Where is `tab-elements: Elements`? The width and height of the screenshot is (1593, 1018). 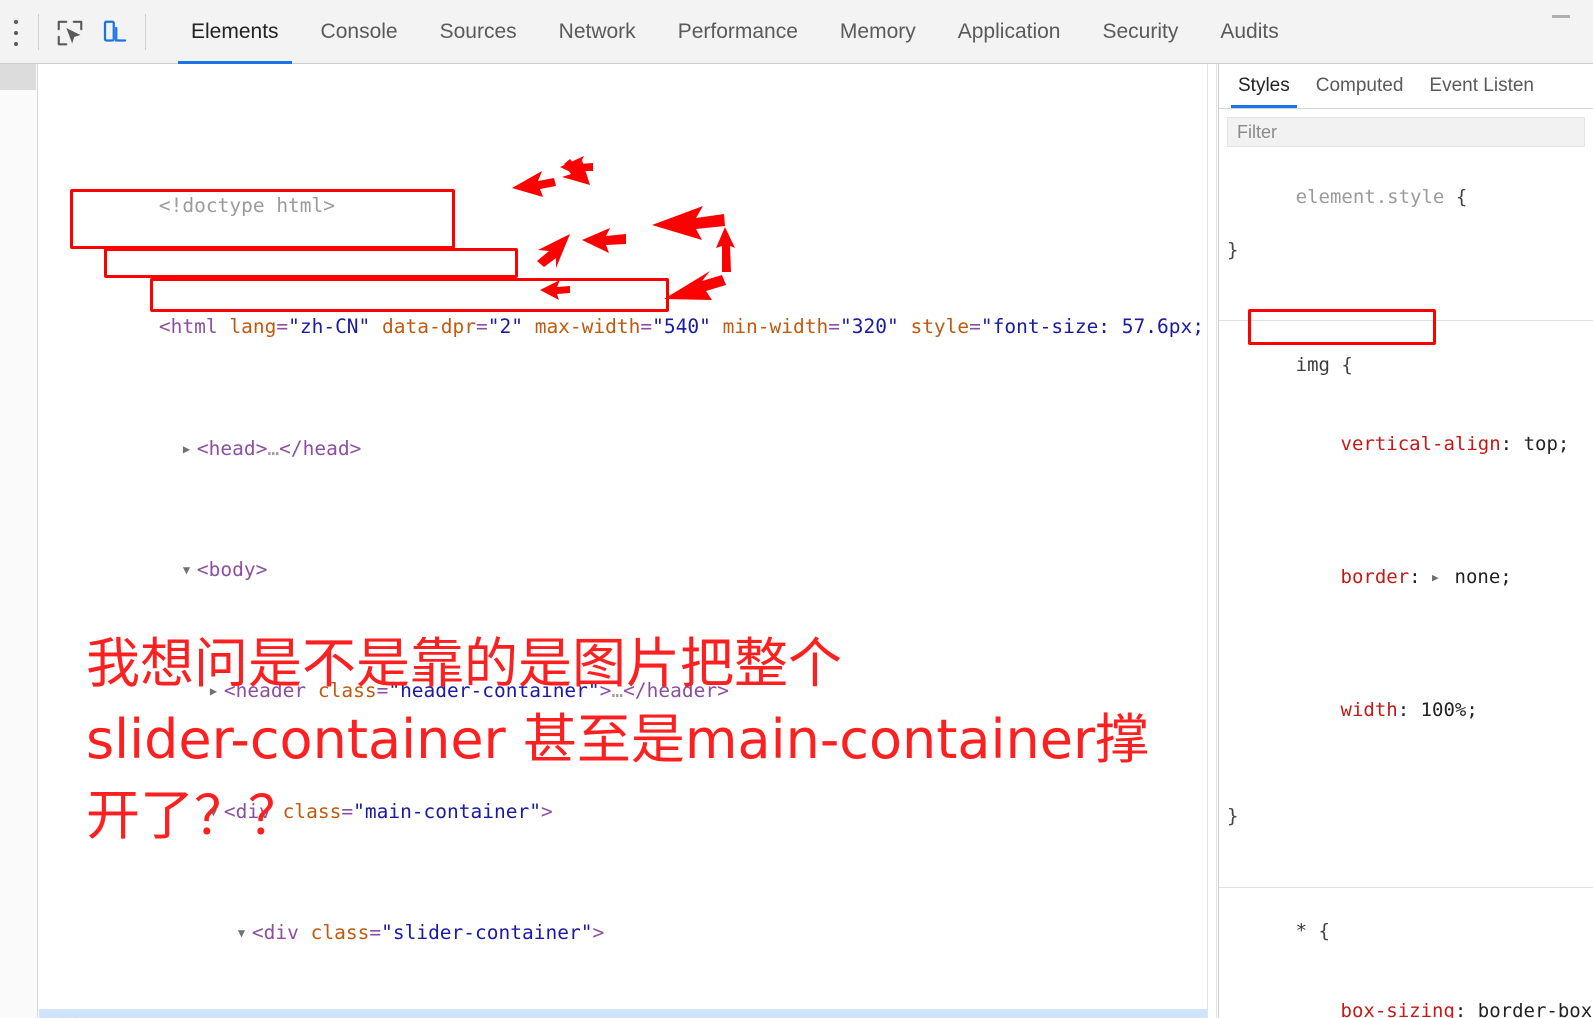 tab-elements: Elements is located at coordinates (235, 32).